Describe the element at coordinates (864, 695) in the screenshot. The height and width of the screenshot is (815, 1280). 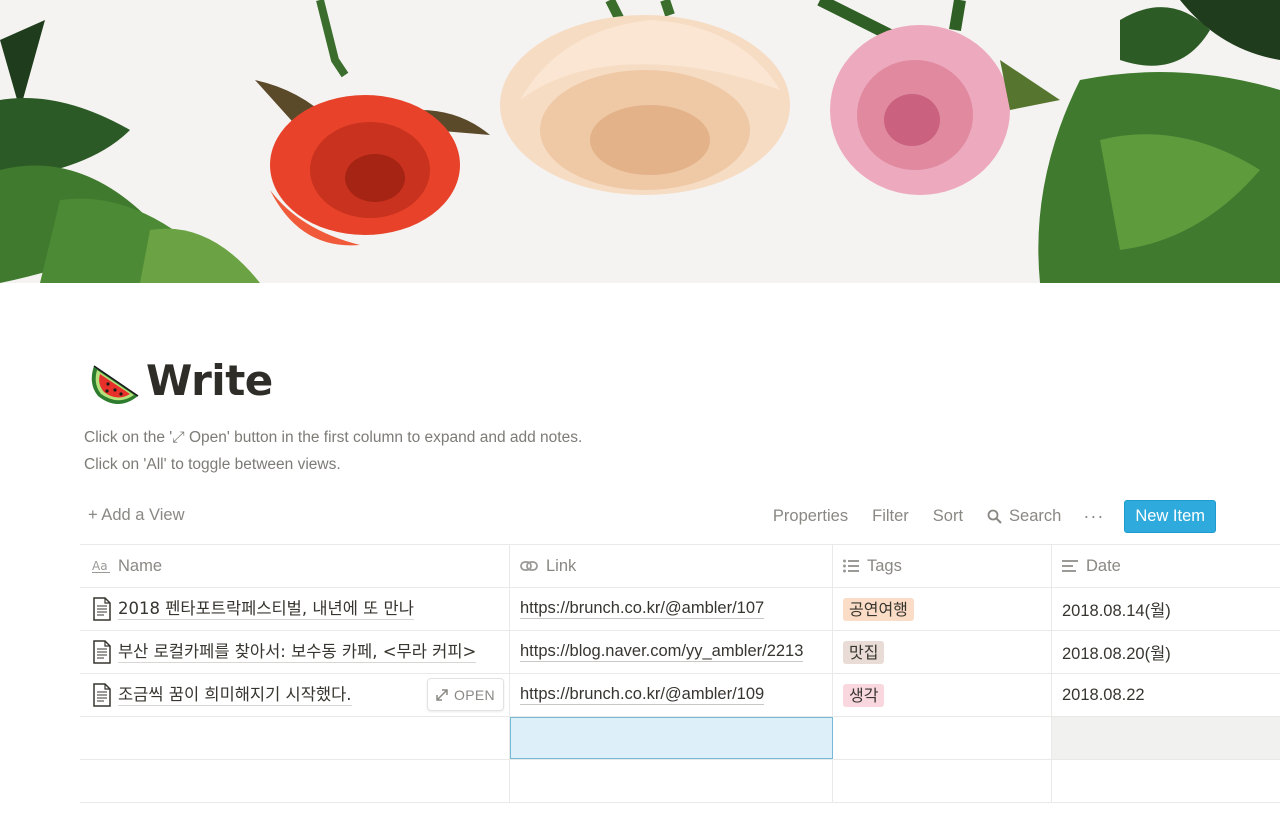
I see `tag-badge: 생각` at that location.